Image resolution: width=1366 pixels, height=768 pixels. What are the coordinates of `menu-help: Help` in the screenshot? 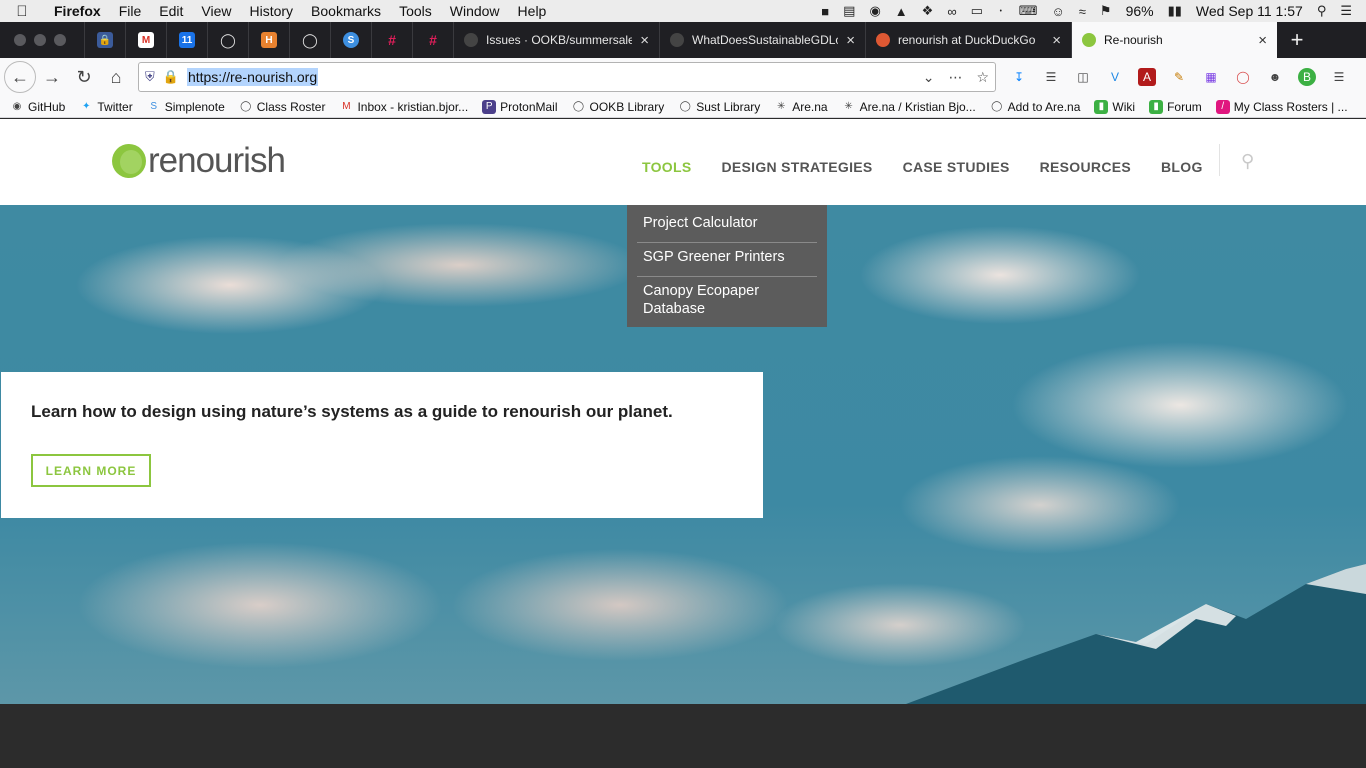 It's located at (532, 11).